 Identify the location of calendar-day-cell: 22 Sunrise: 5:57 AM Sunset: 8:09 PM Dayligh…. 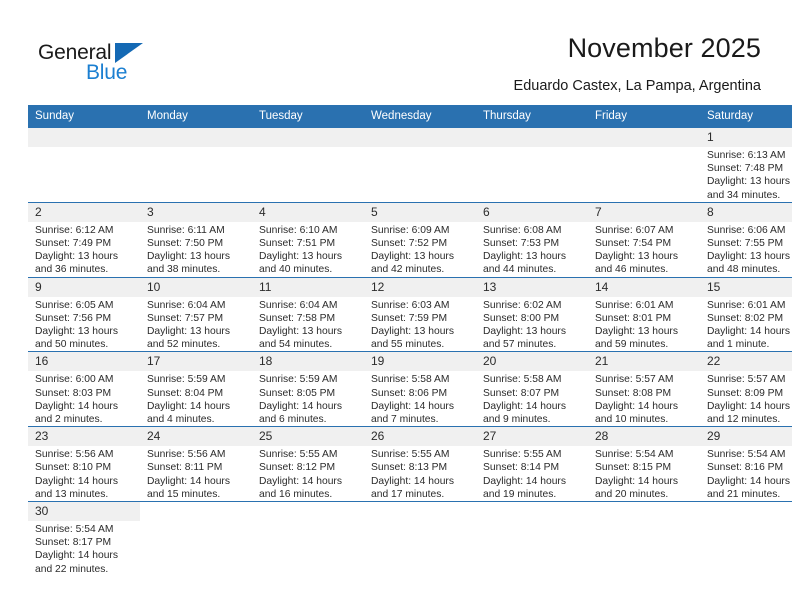
(746, 389).